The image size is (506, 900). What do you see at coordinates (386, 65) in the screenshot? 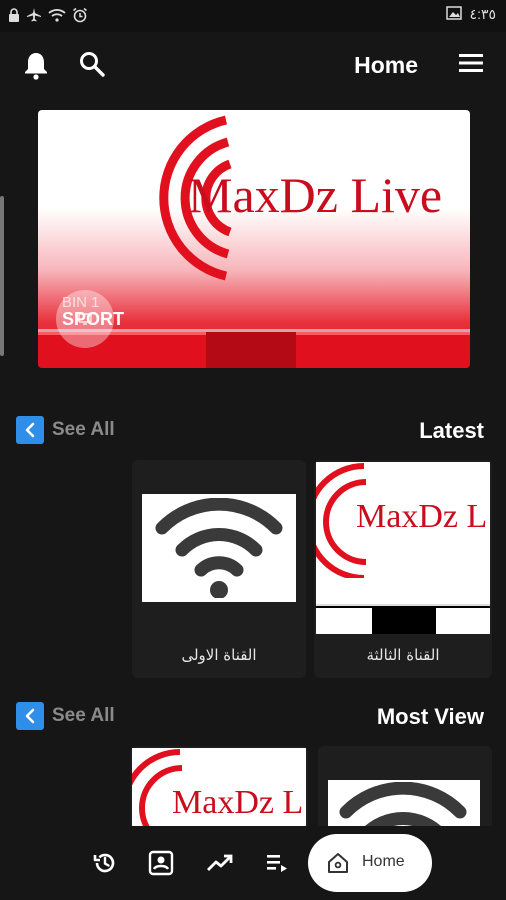
I see `page-title: Home` at bounding box center [386, 65].